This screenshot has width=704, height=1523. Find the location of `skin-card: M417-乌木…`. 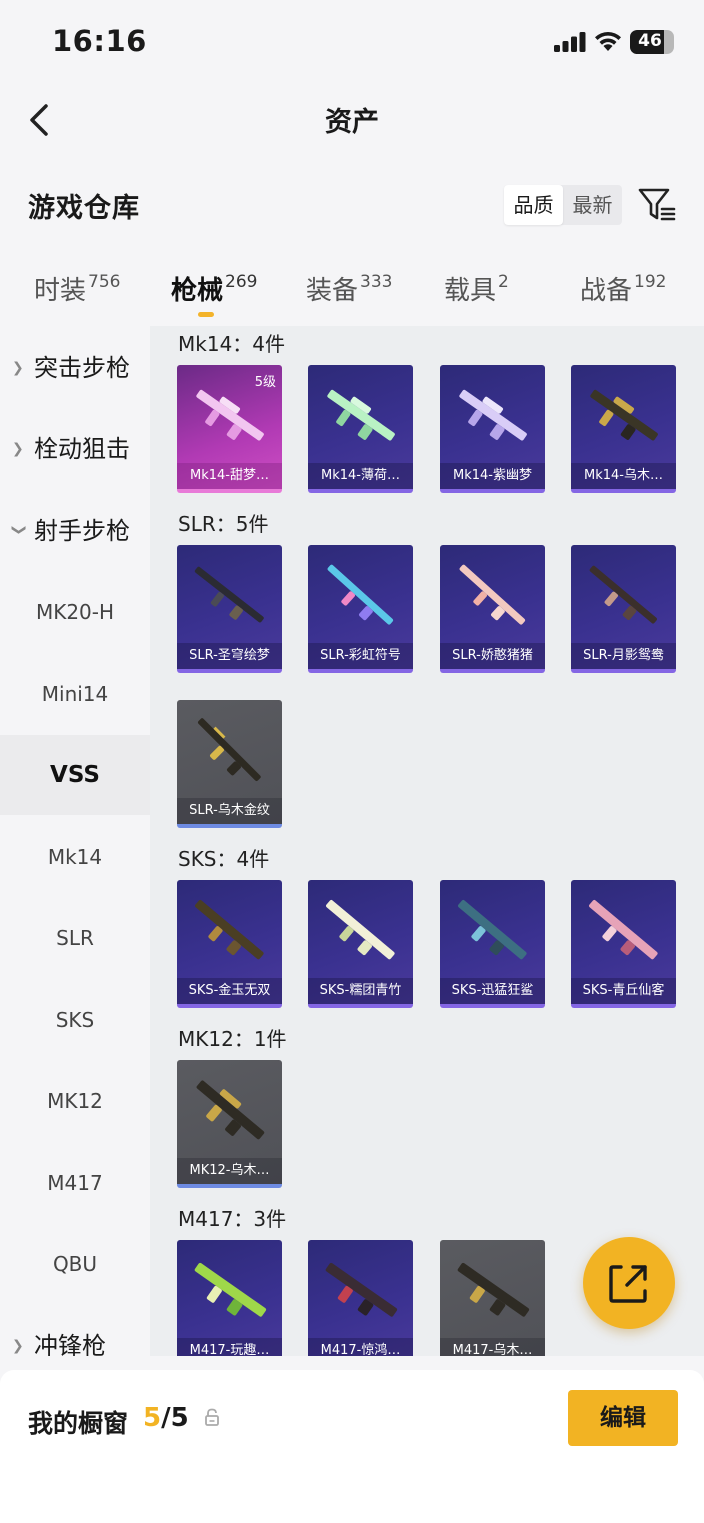

skin-card: M417-乌木… is located at coordinates (492, 1298).